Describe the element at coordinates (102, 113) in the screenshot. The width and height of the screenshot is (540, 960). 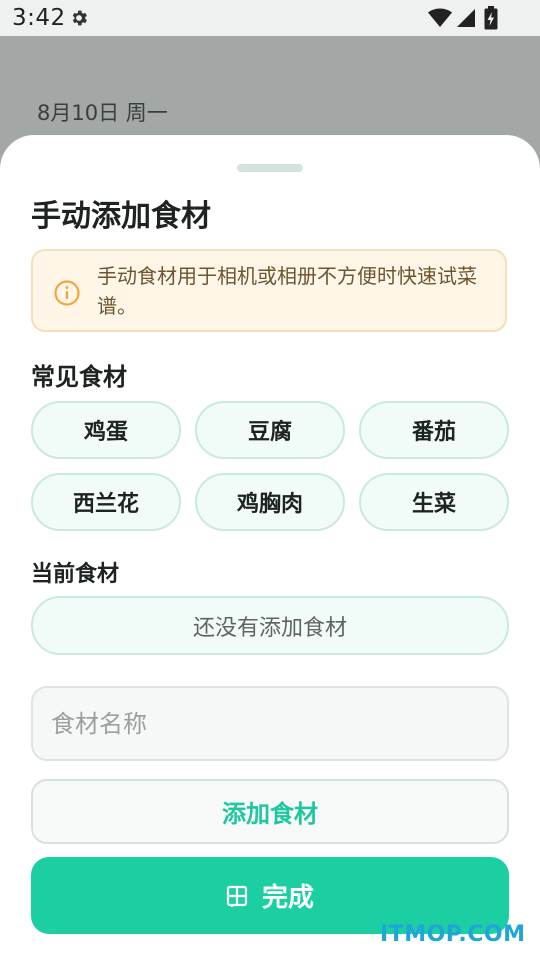
I see `backdrop-date: 8月10日 周一` at that location.